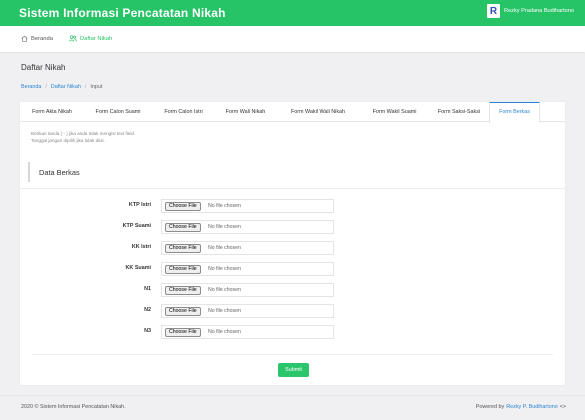 This screenshot has width=585, height=420. What do you see at coordinates (73, 38) in the screenshot?
I see `users-icon` at bounding box center [73, 38].